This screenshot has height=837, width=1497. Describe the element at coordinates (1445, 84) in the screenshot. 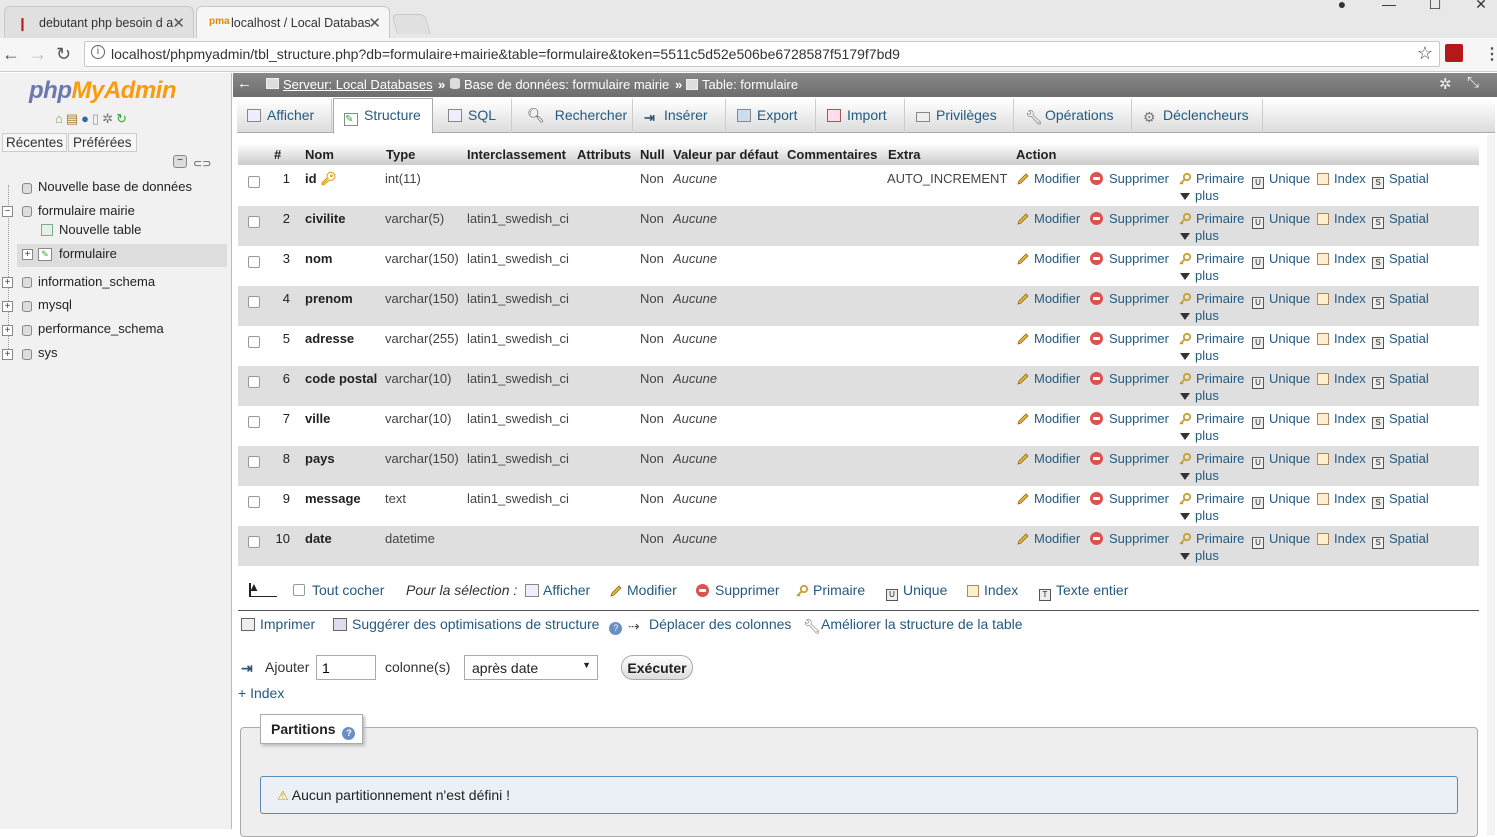

I see `settings-gear-icon: ✲` at that location.